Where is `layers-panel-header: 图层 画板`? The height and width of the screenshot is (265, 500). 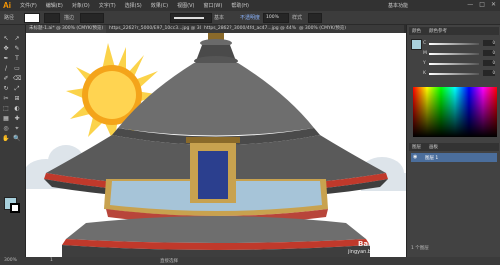 layers-panel-header: 图层 画板 is located at coordinates (454, 147).